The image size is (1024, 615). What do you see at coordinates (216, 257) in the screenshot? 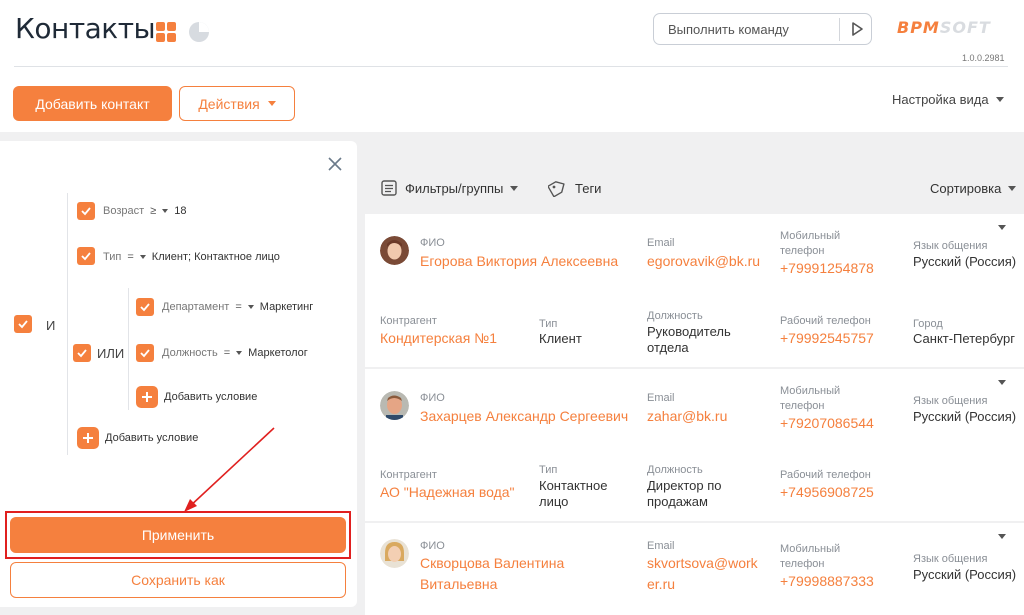
I see `condition-value: Клиент; Контактное лицо` at bounding box center [216, 257].